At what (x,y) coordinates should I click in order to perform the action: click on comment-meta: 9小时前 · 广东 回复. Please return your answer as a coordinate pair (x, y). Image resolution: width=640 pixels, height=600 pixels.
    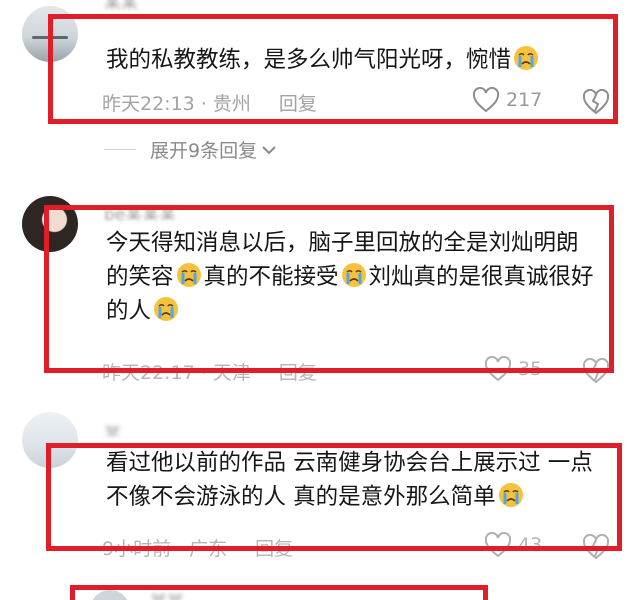
    Looking at the image, I should click on (197, 547).